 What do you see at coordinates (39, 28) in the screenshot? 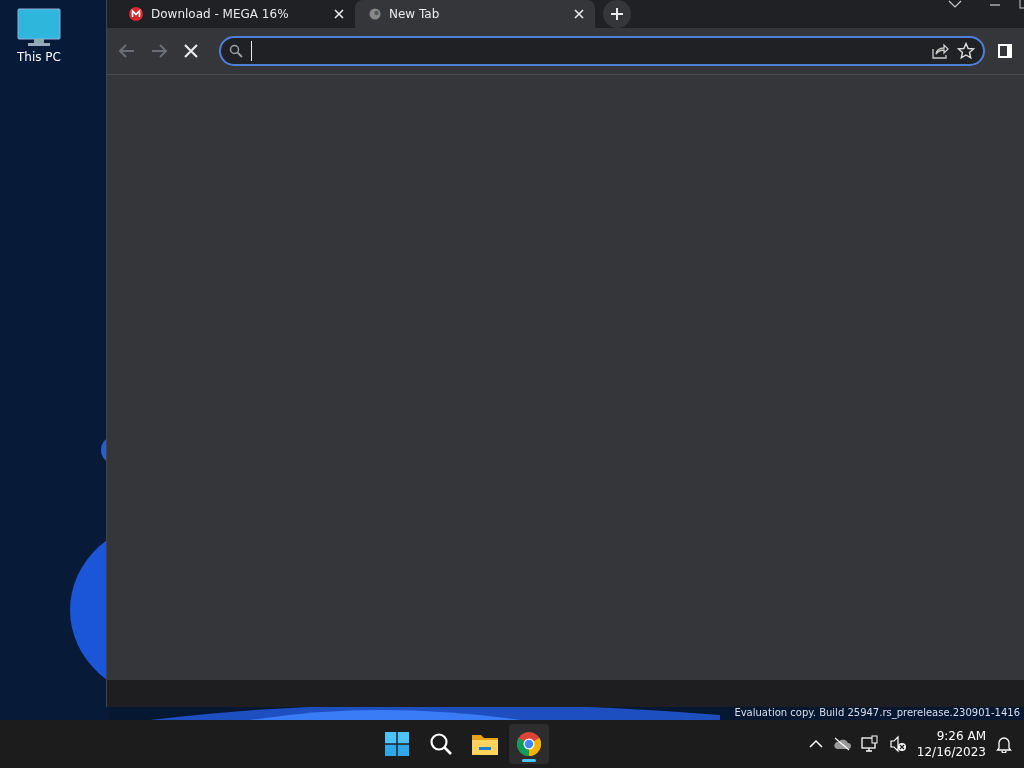
I see `computer-icon` at bounding box center [39, 28].